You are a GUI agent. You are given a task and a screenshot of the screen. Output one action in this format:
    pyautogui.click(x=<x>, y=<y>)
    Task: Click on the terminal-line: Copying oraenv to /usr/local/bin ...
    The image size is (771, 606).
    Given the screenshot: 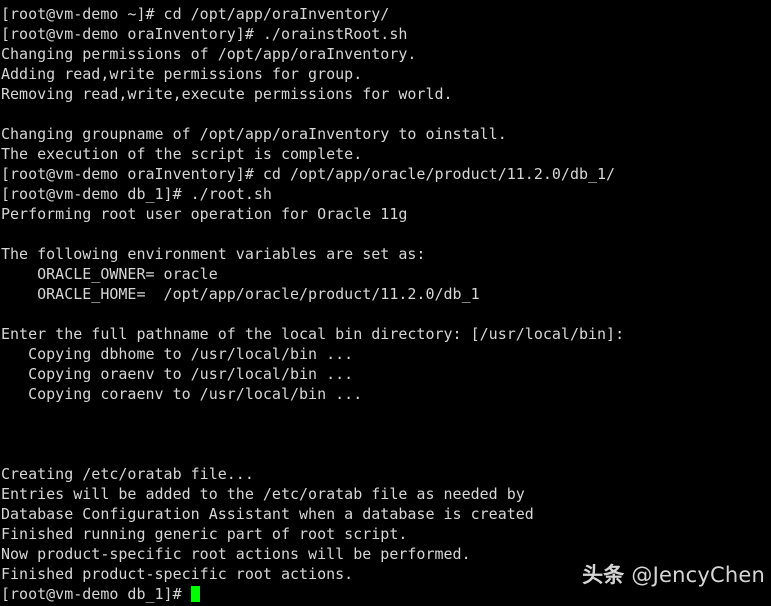 What is the action you would take?
    pyautogui.click(x=177, y=374)
    